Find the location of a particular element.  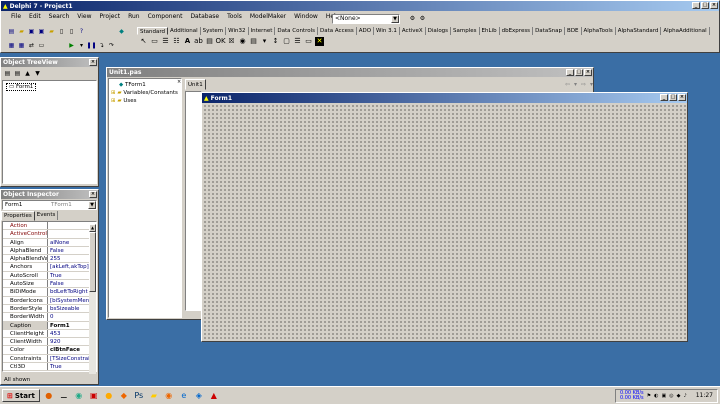

menu-item-project: Project is located at coordinates (110, 16).